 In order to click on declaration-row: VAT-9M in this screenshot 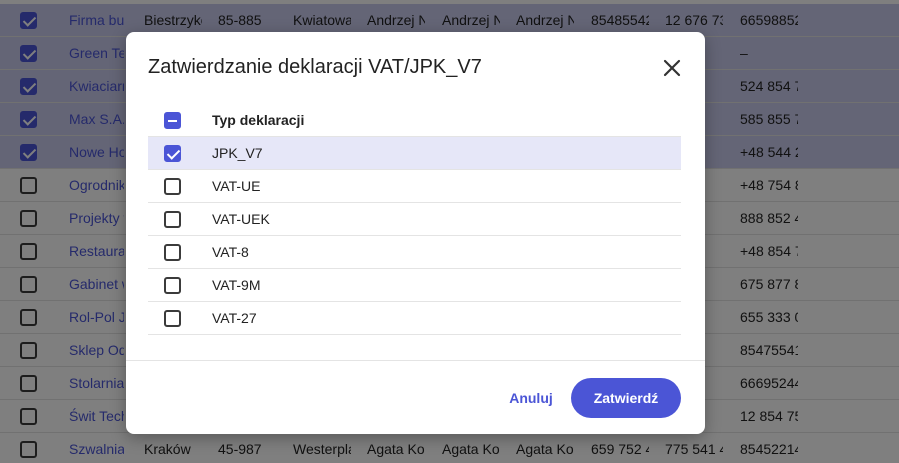, I will do `click(414, 285)`.